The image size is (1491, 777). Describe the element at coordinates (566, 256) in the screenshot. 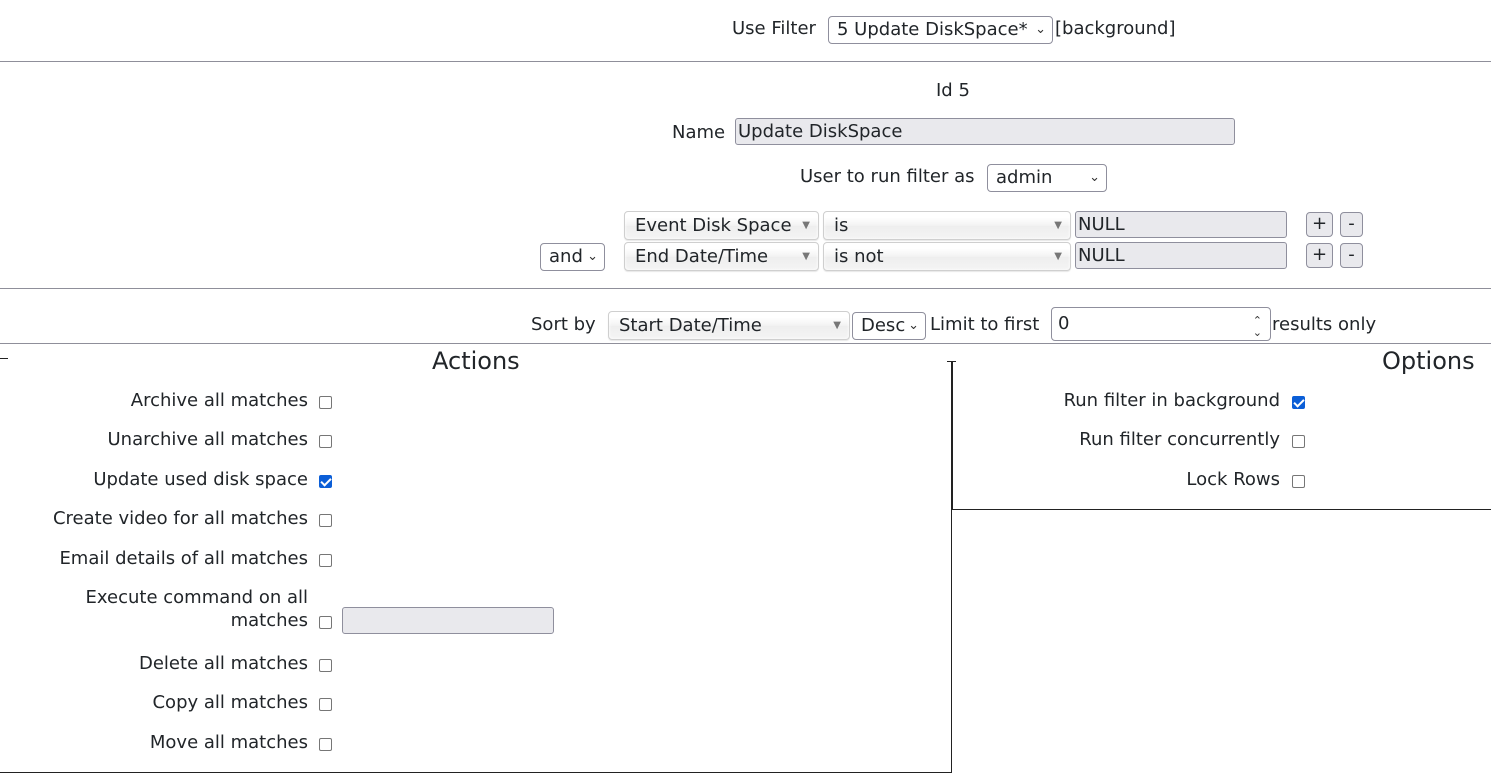

I see `term-2-conjunction-value: and` at that location.